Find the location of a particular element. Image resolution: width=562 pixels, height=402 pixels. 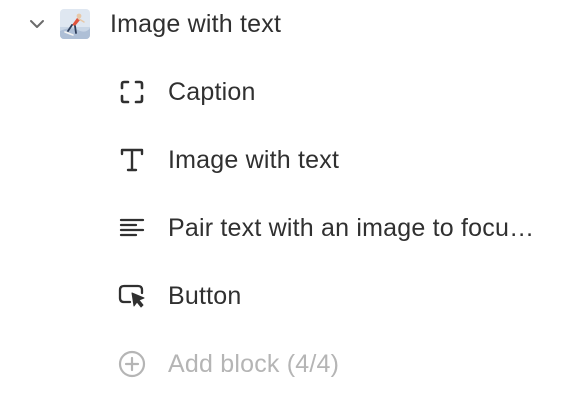

section-title: Image with text is located at coordinates (196, 23).